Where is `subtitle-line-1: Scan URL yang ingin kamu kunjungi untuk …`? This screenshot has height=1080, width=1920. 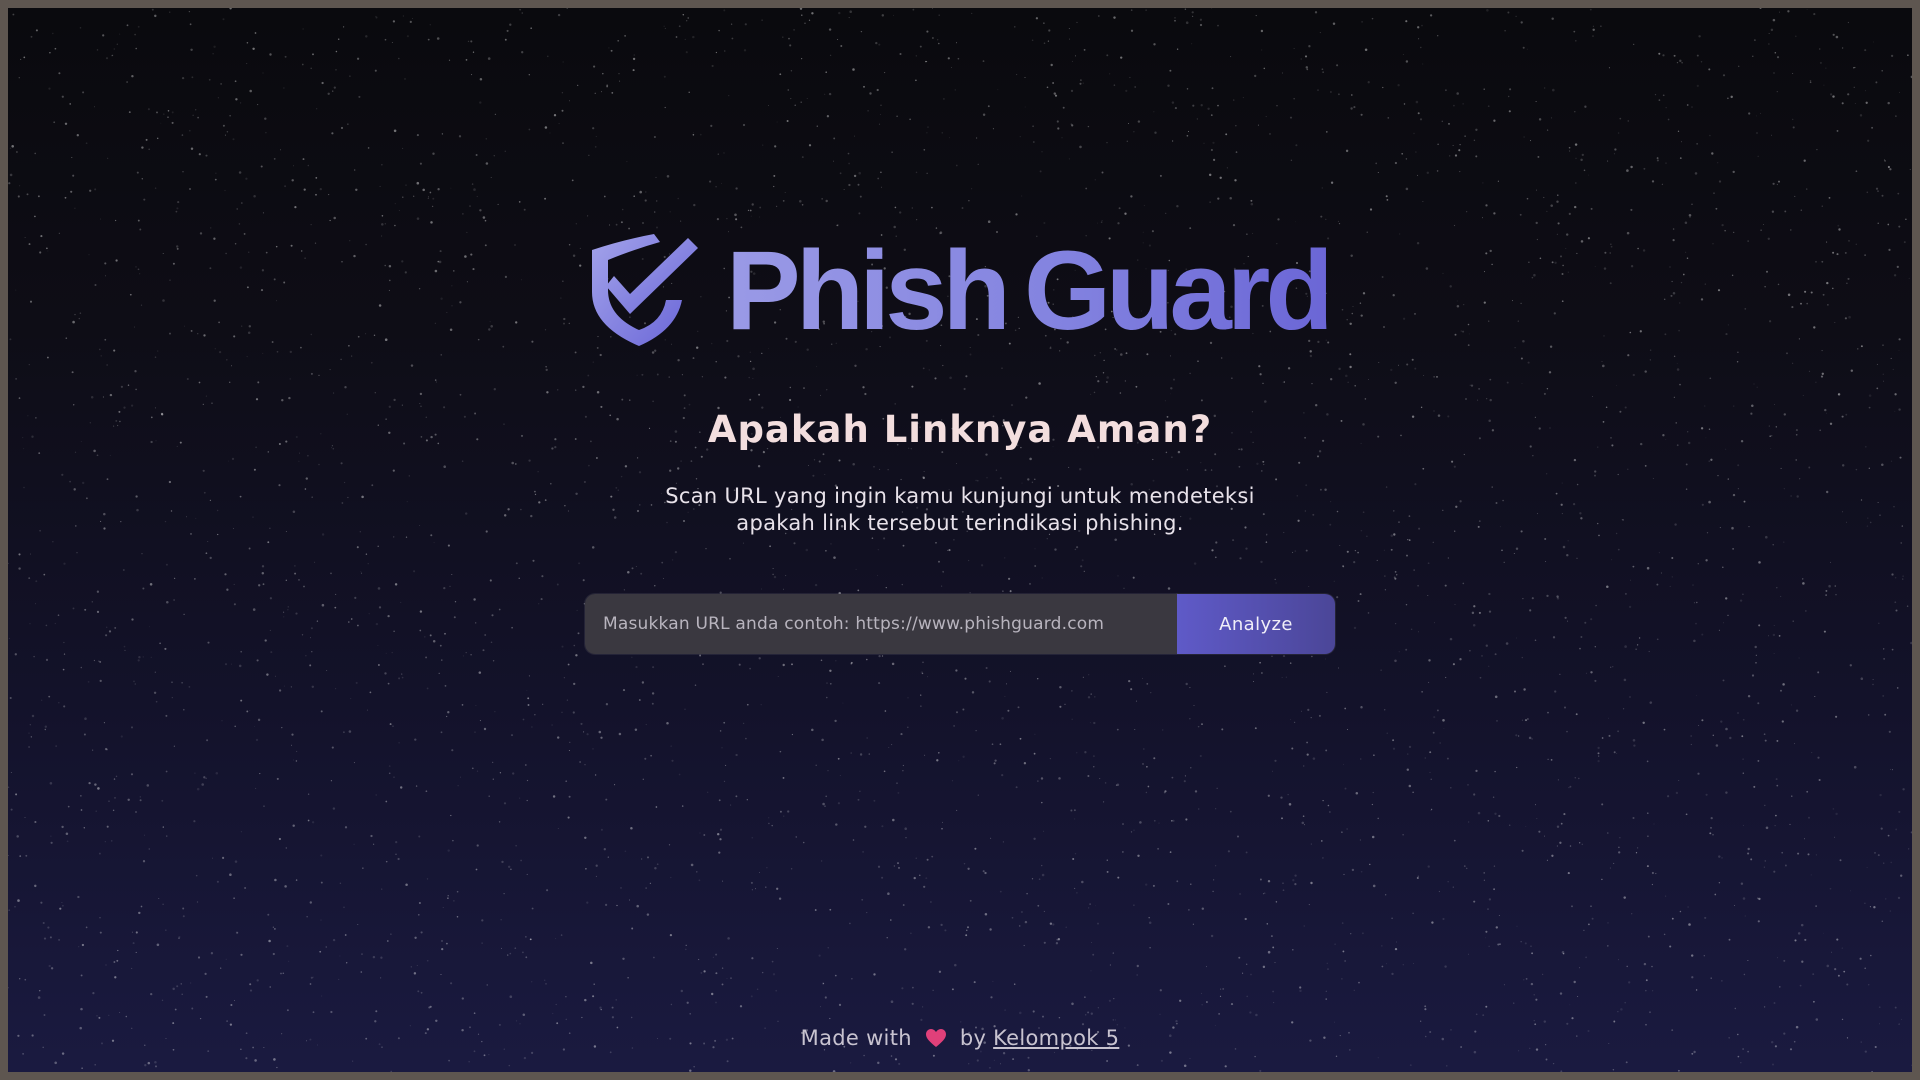
subtitle-line-1: Scan URL yang ingin kamu kunjungi untuk … is located at coordinates (960, 496).